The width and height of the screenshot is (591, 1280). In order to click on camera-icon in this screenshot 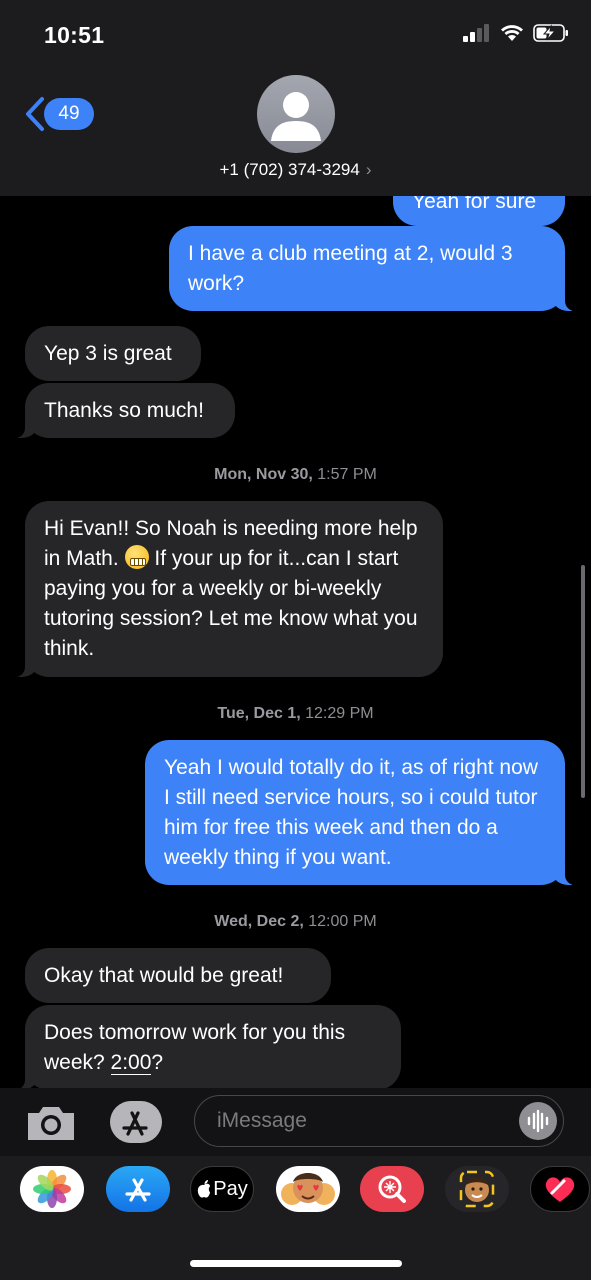, I will do `click(51, 1123)`.